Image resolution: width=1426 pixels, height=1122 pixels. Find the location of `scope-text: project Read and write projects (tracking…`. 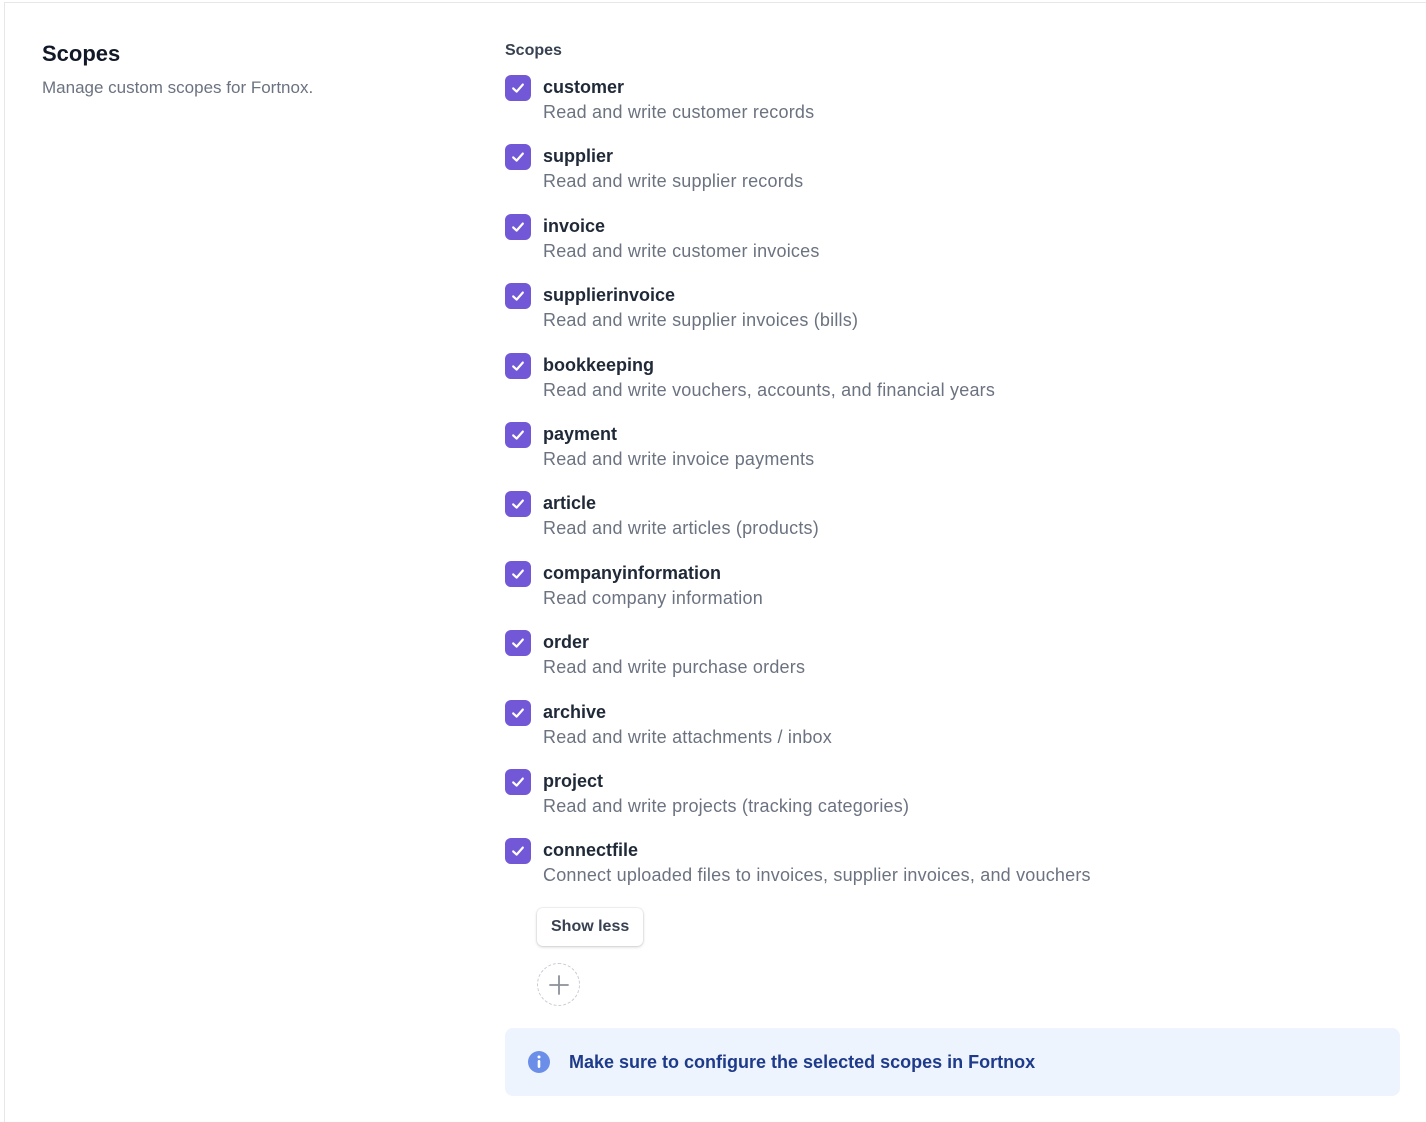

scope-text: project Read and write projects (tracking… is located at coordinates (726, 794).